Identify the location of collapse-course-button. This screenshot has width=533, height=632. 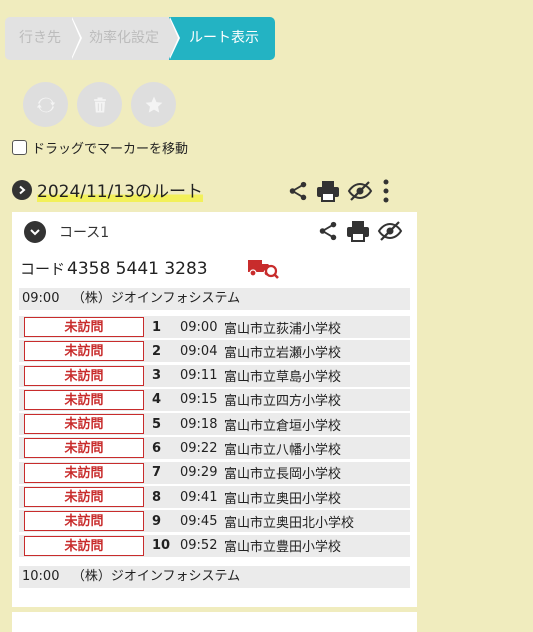
(35, 232).